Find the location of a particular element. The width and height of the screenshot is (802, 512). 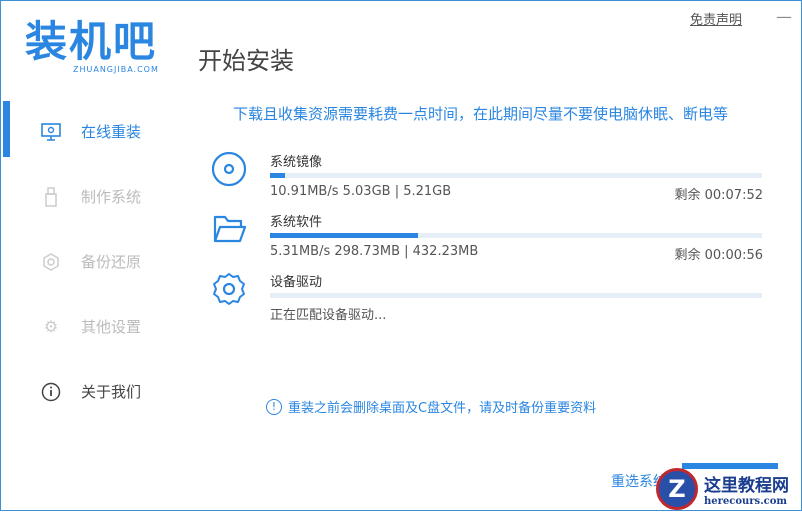

sidebar-item-label: 在线重装 is located at coordinates (111, 132).